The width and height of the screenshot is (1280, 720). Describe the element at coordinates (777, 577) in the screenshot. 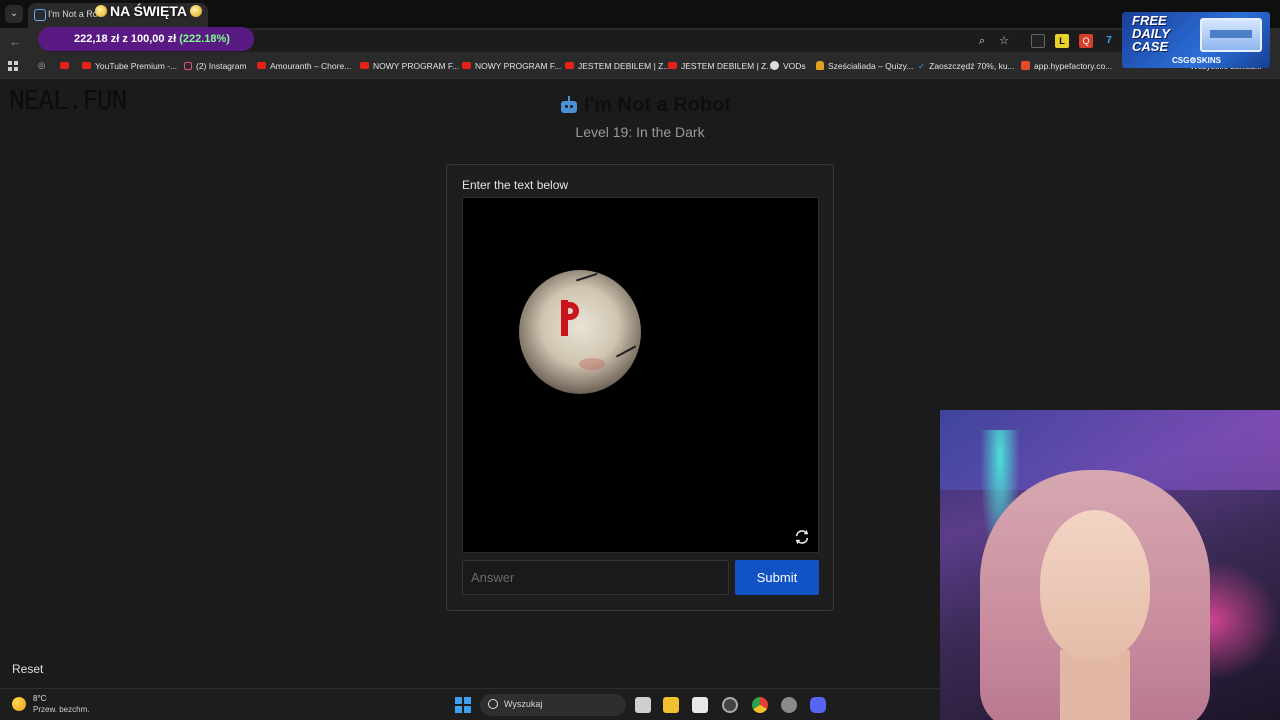

I see `submit-button: Submit` at that location.